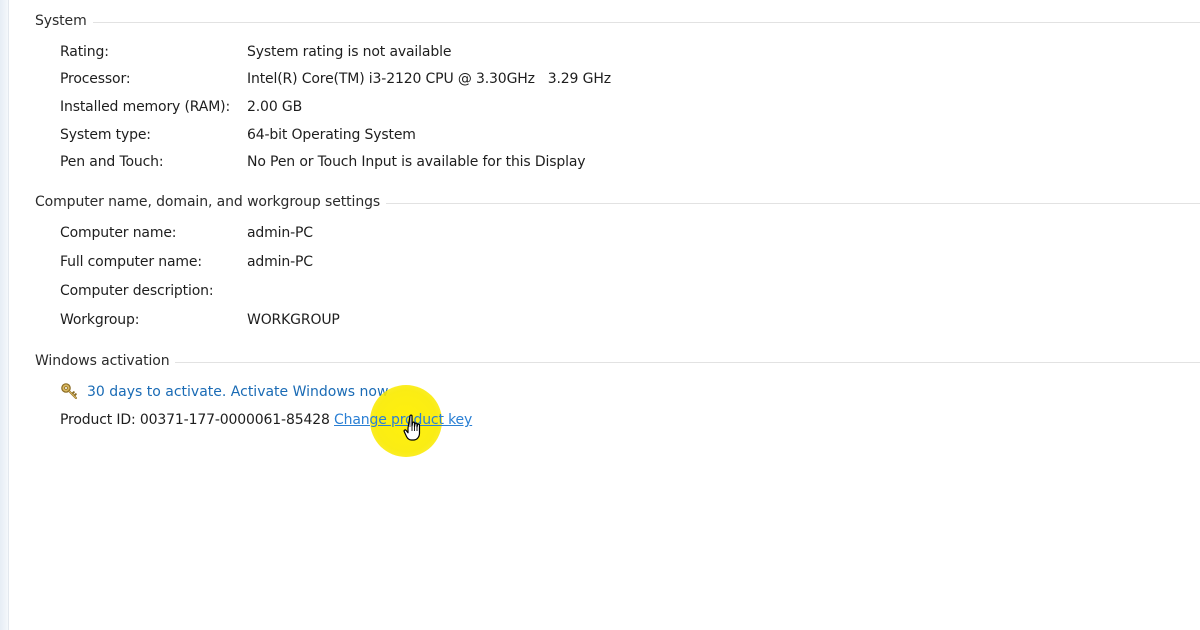 The width and height of the screenshot is (1200, 630). What do you see at coordinates (137, 291) in the screenshot?
I see `computer-description-label: Computer description:` at bounding box center [137, 291].